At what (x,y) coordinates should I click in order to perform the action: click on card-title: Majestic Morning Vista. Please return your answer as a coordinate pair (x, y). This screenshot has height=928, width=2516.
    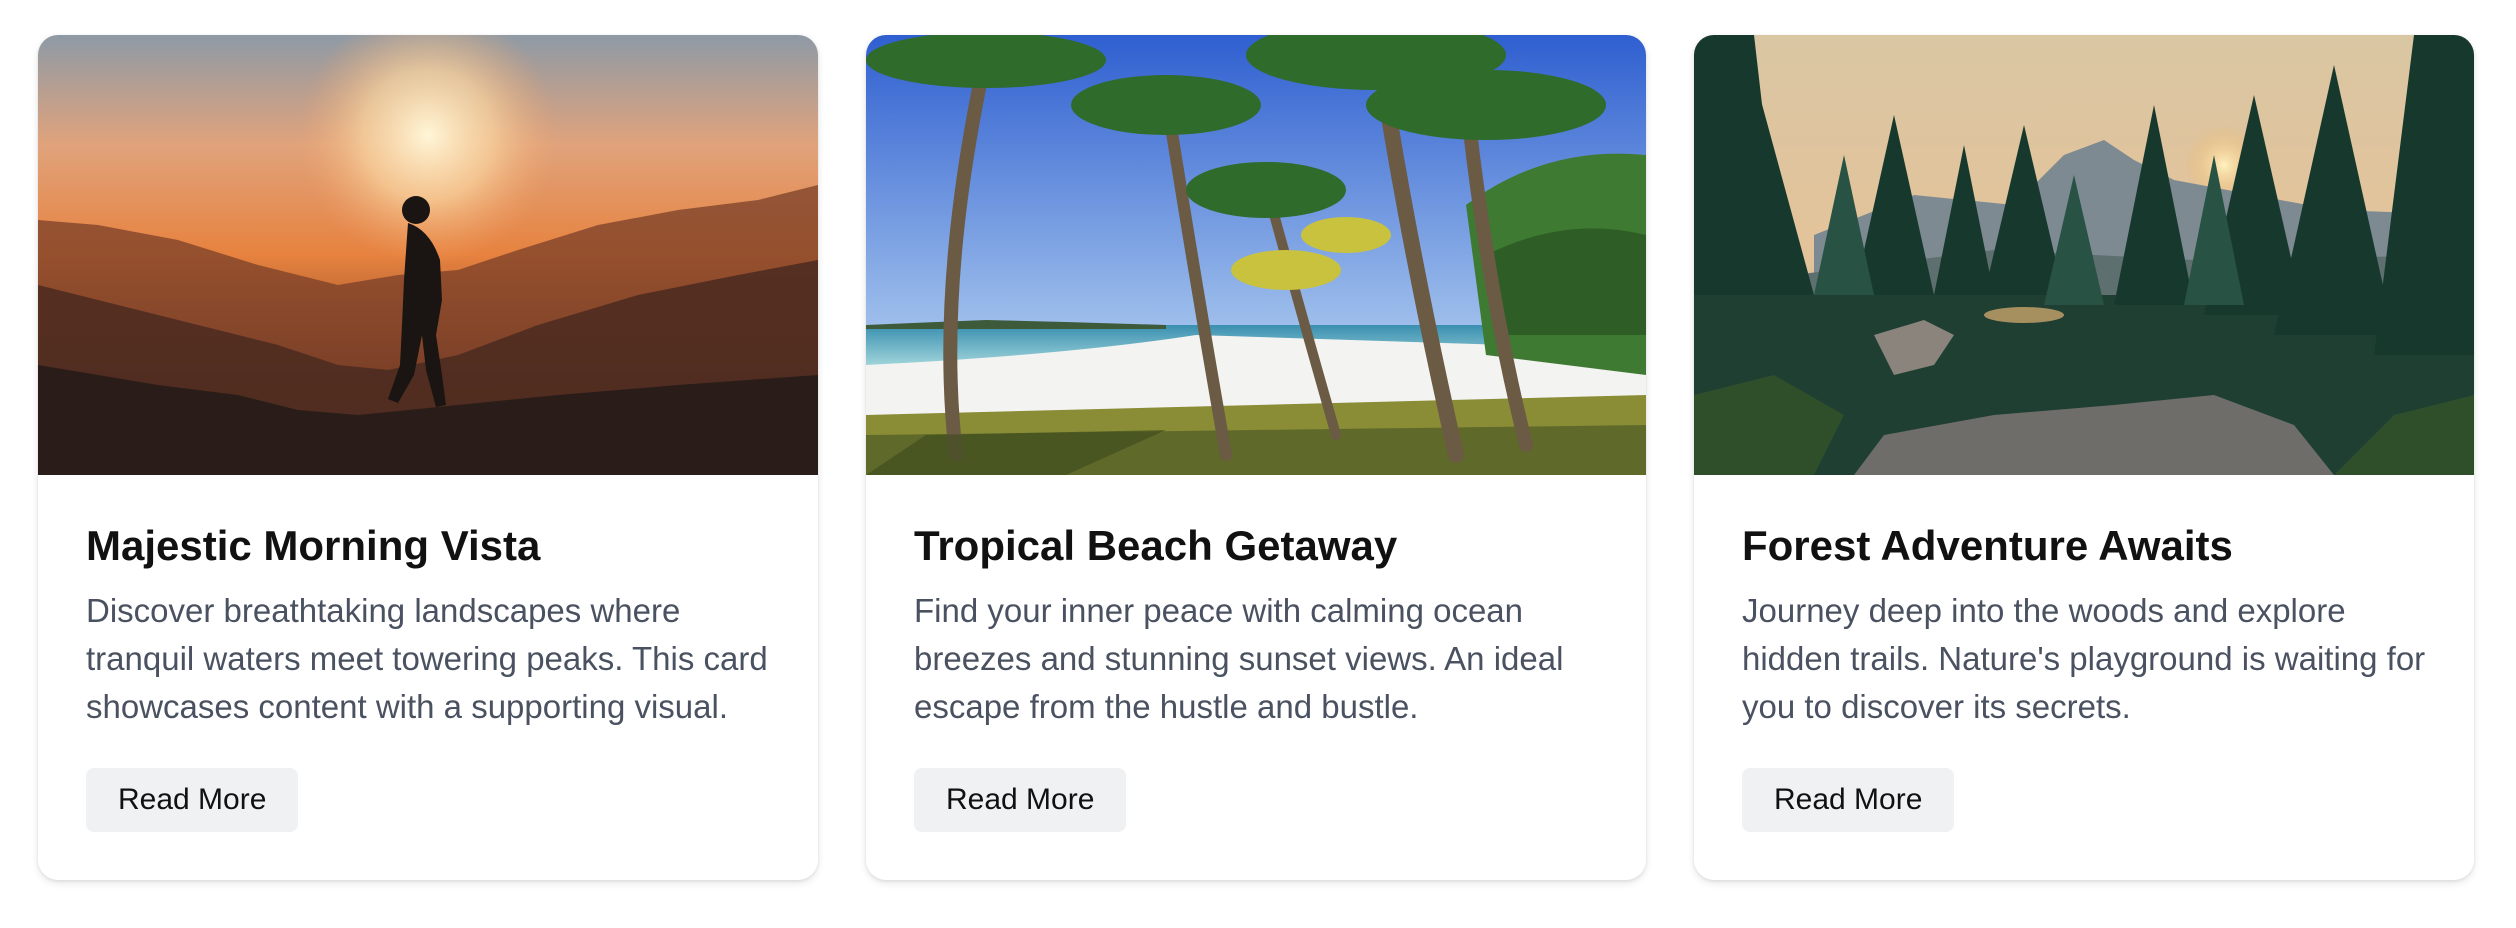
    Looking at the image, I should click on (313, 545).